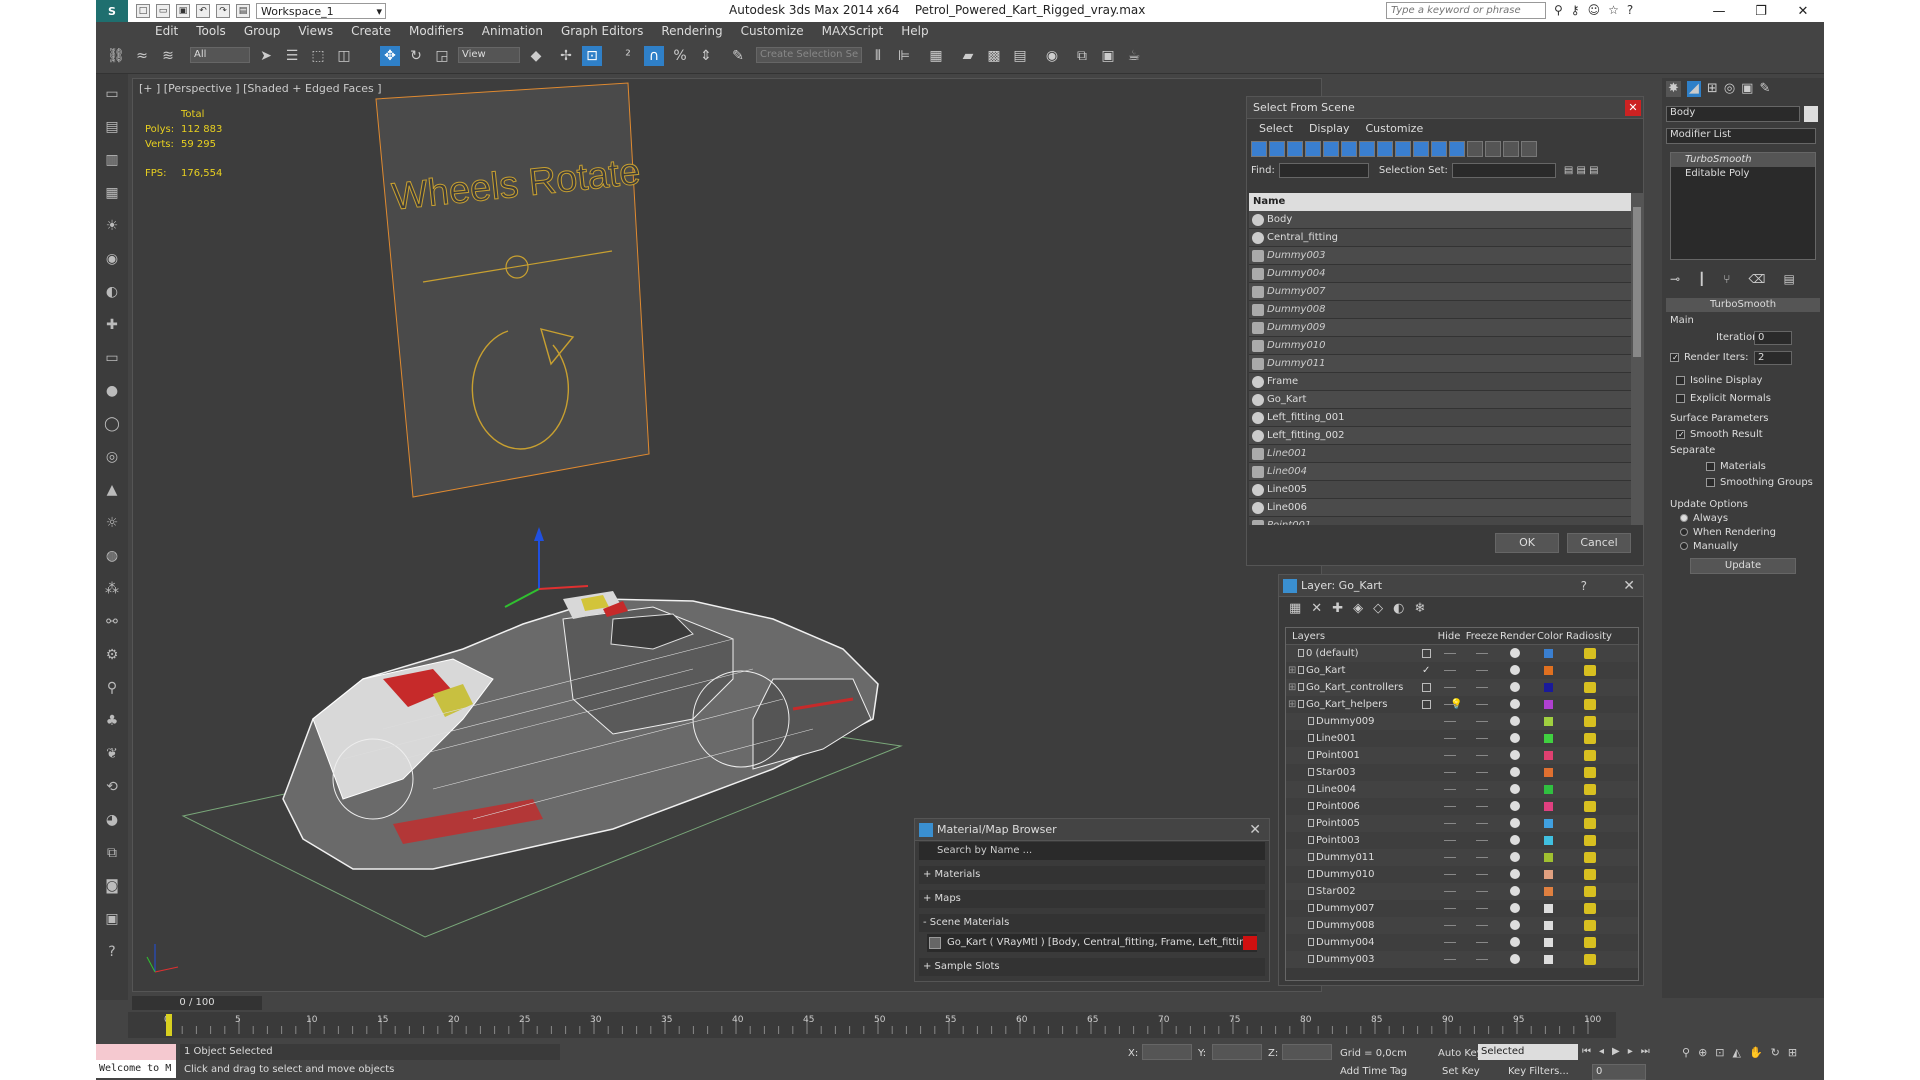 This screenshot has height=1080, width=1920. Describe the element at coordinates (680, 56) in the screenshot. I see `percent-snap-icon: %` at that location.